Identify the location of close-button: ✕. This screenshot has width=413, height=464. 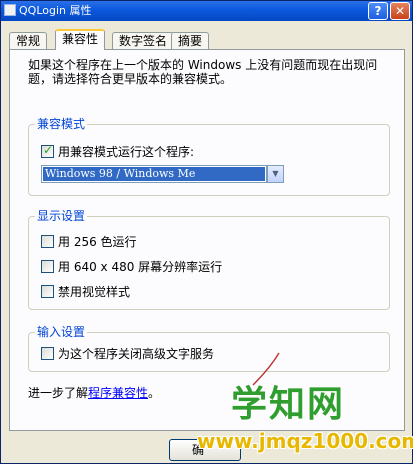
(400, 11).